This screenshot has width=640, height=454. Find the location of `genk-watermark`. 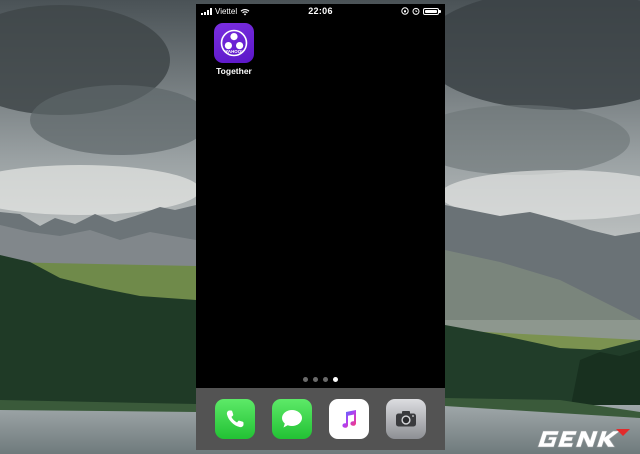

genk-watermark is located at coordinates (582, 439).